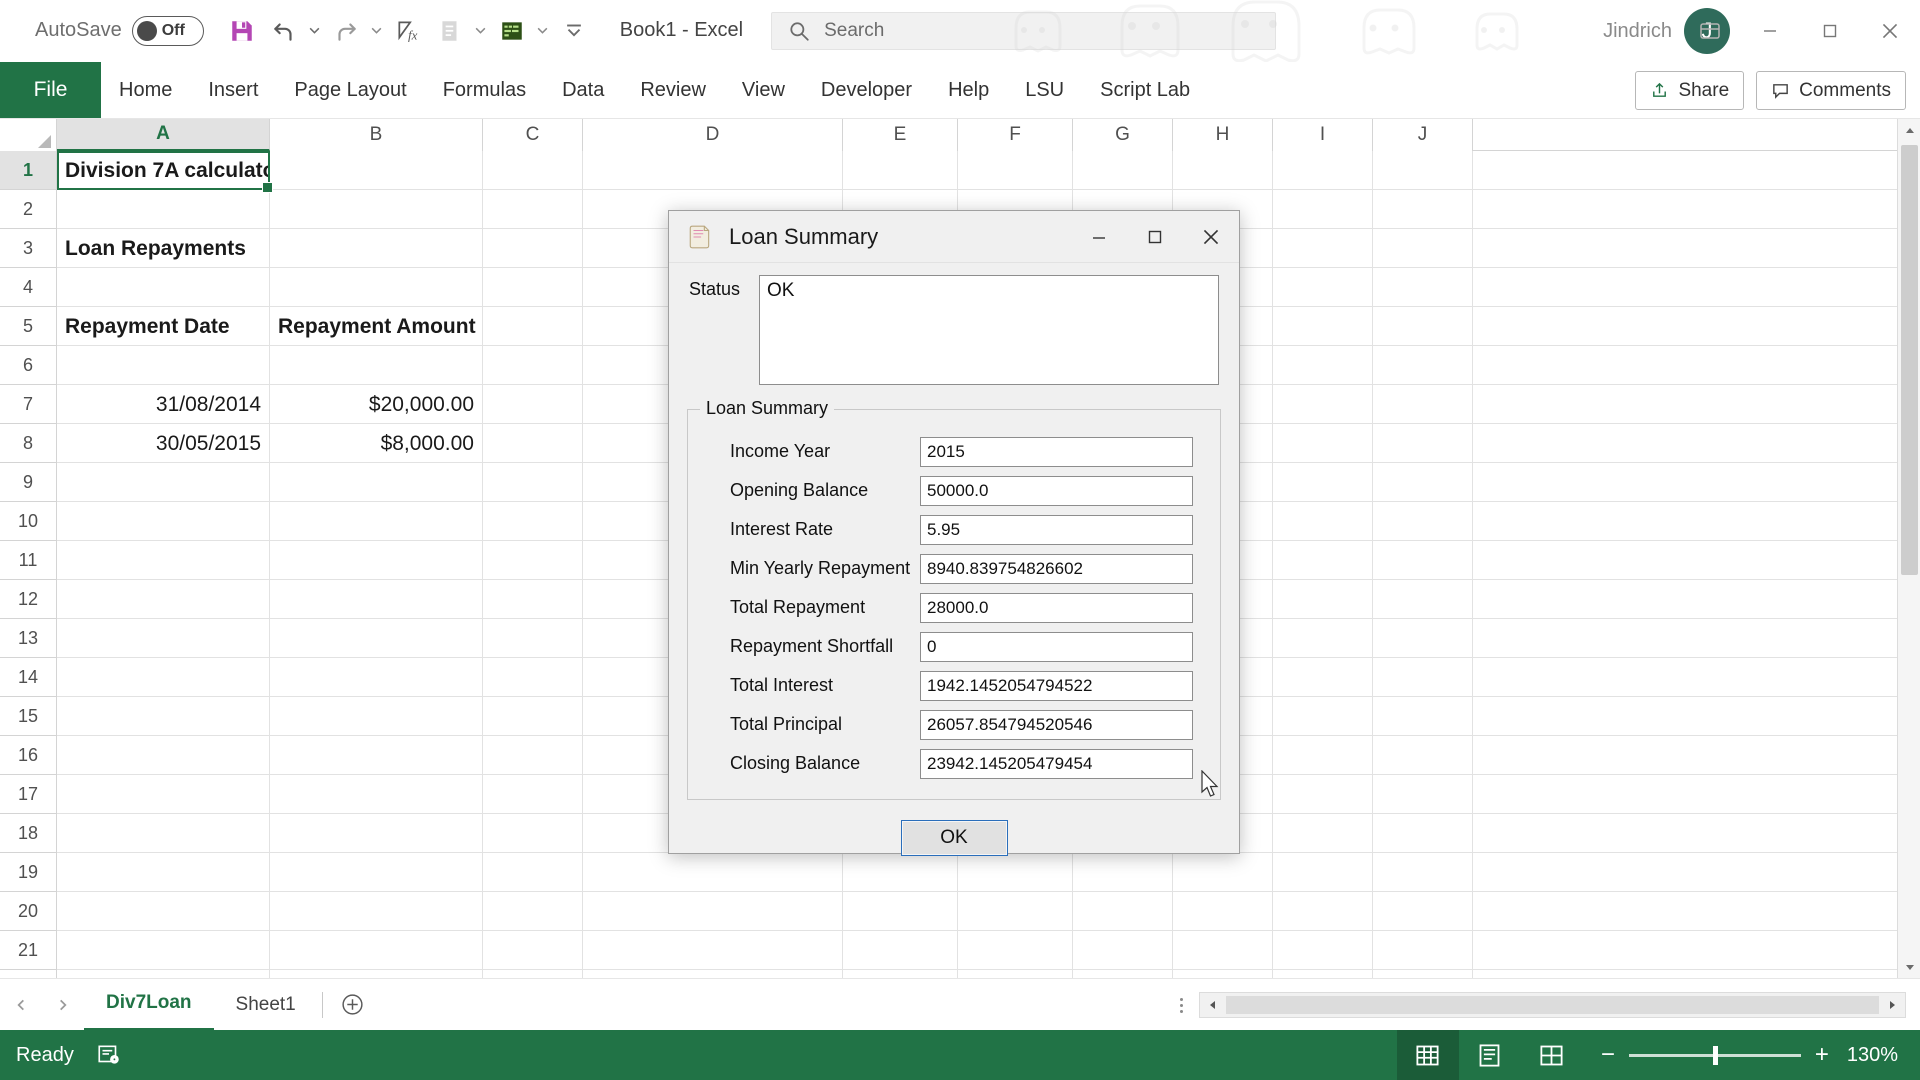 The height and width of the screenshot is (1080, 1920). Describe the element at coordinates (512, 31) in the screenshot. I see `macro-icon` at that location.